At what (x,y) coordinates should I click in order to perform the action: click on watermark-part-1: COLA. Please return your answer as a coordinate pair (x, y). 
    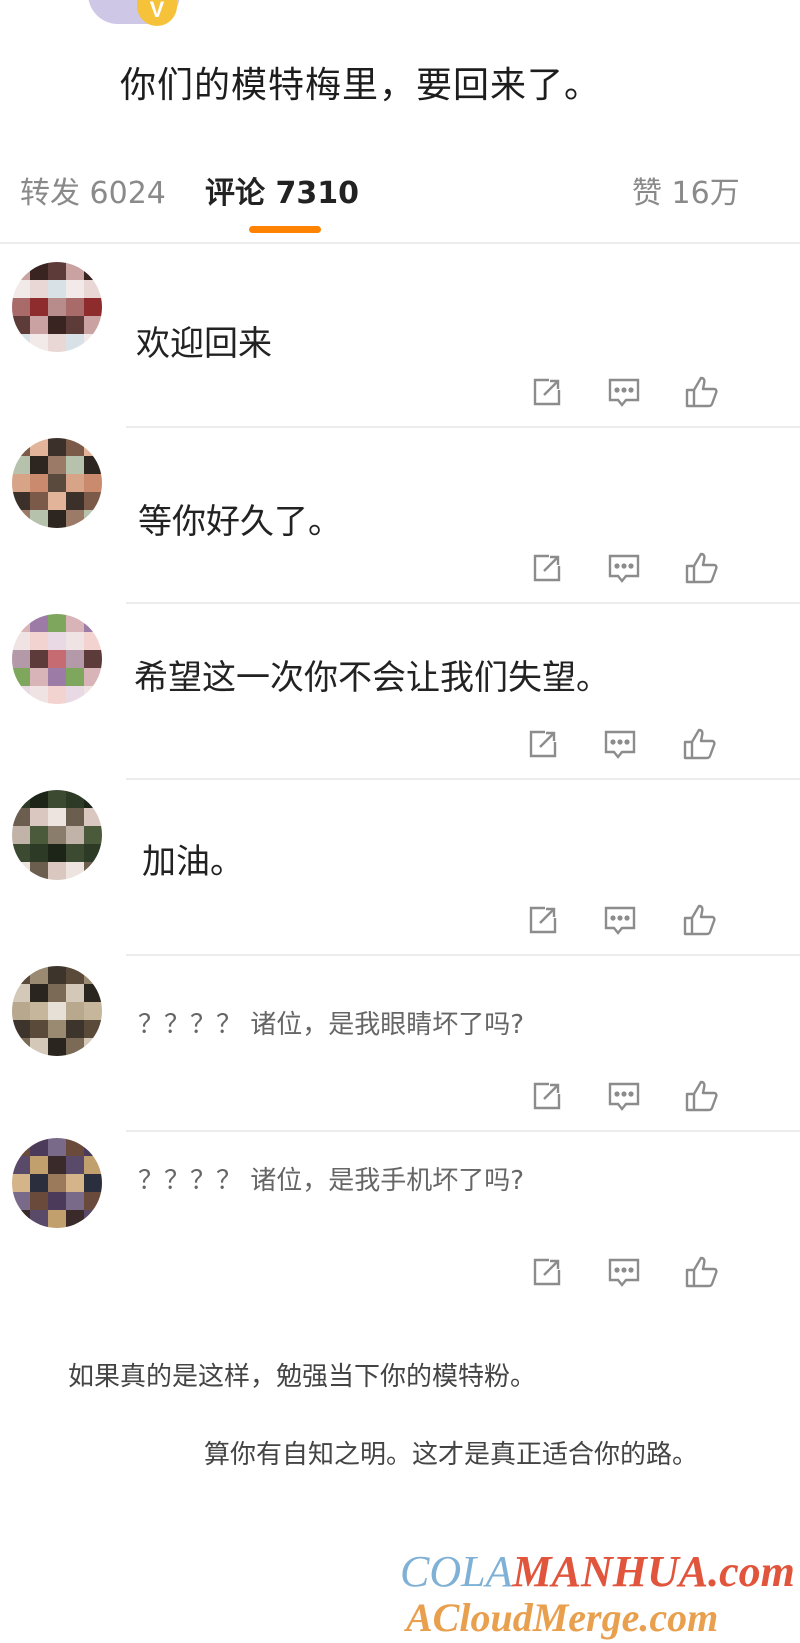
    Looking at the image, I should click on (456, 1571).